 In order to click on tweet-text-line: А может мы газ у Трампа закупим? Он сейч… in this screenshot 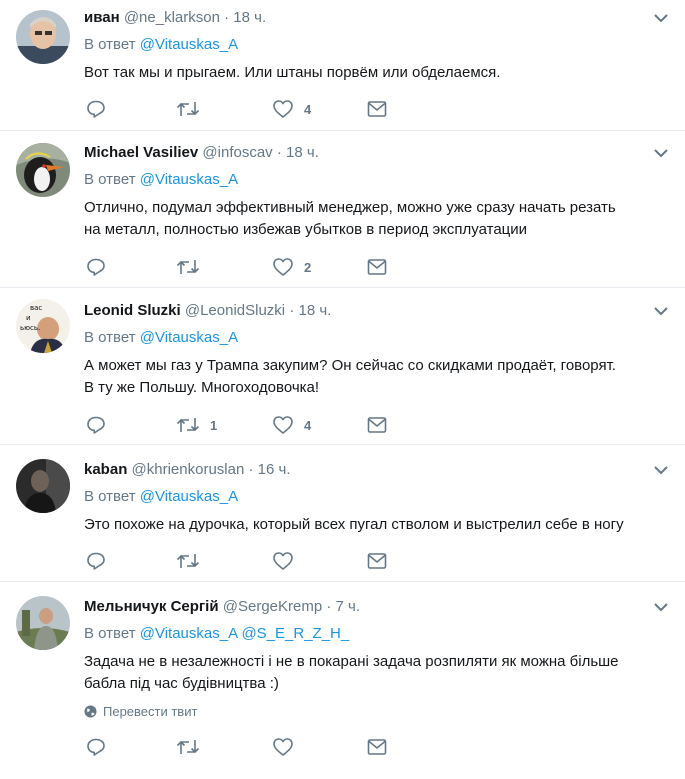, I will do `click(350, 365)`.